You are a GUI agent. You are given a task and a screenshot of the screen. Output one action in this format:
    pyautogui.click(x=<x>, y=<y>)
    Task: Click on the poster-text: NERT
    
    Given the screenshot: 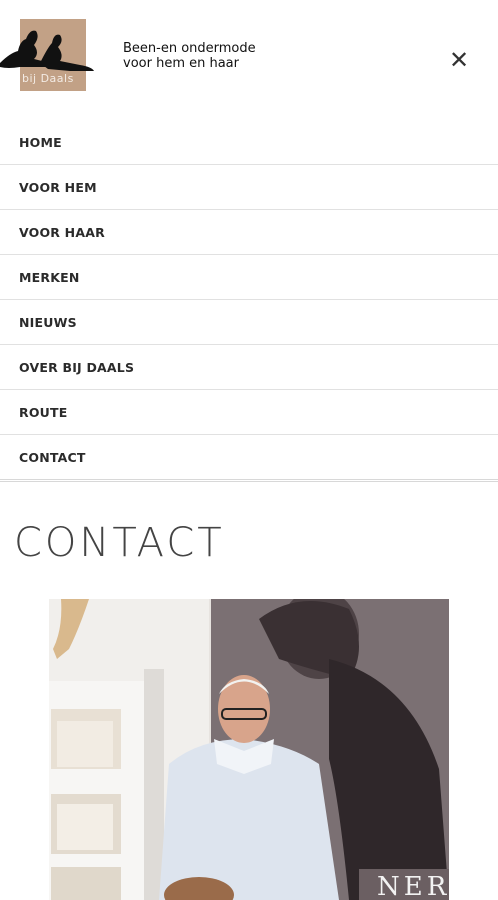 What is the action you would take?
    pyautogui.click(x=413, y=886)
    